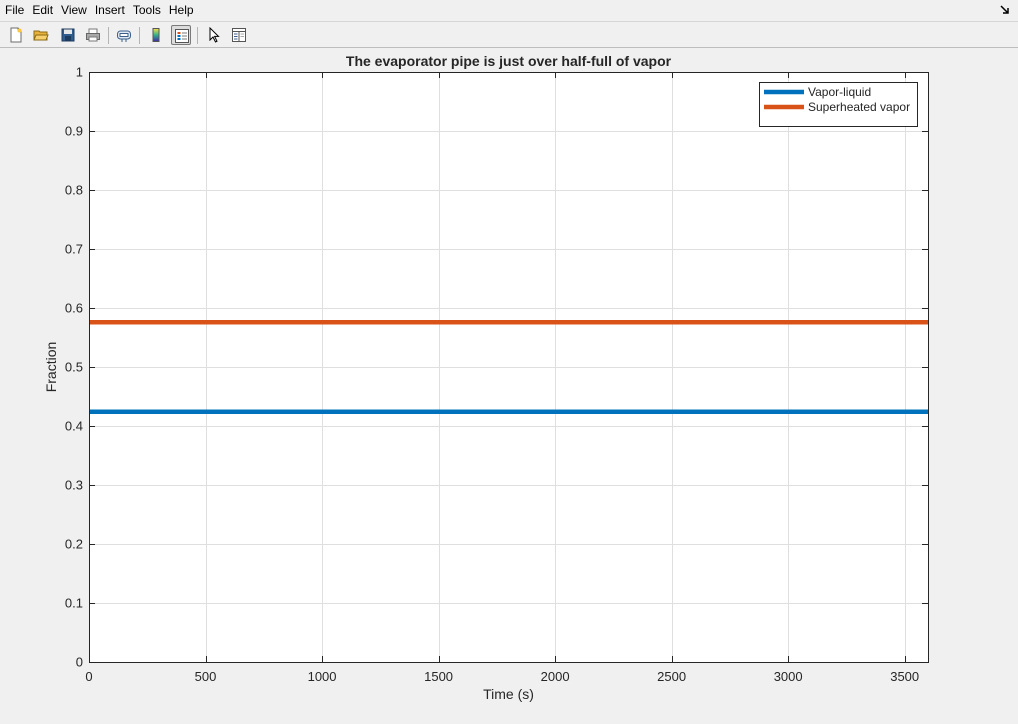 Image resolution: width=1018 pixels, height=724 pixels. I want to click on colorbar-icon, so click(156, 35).